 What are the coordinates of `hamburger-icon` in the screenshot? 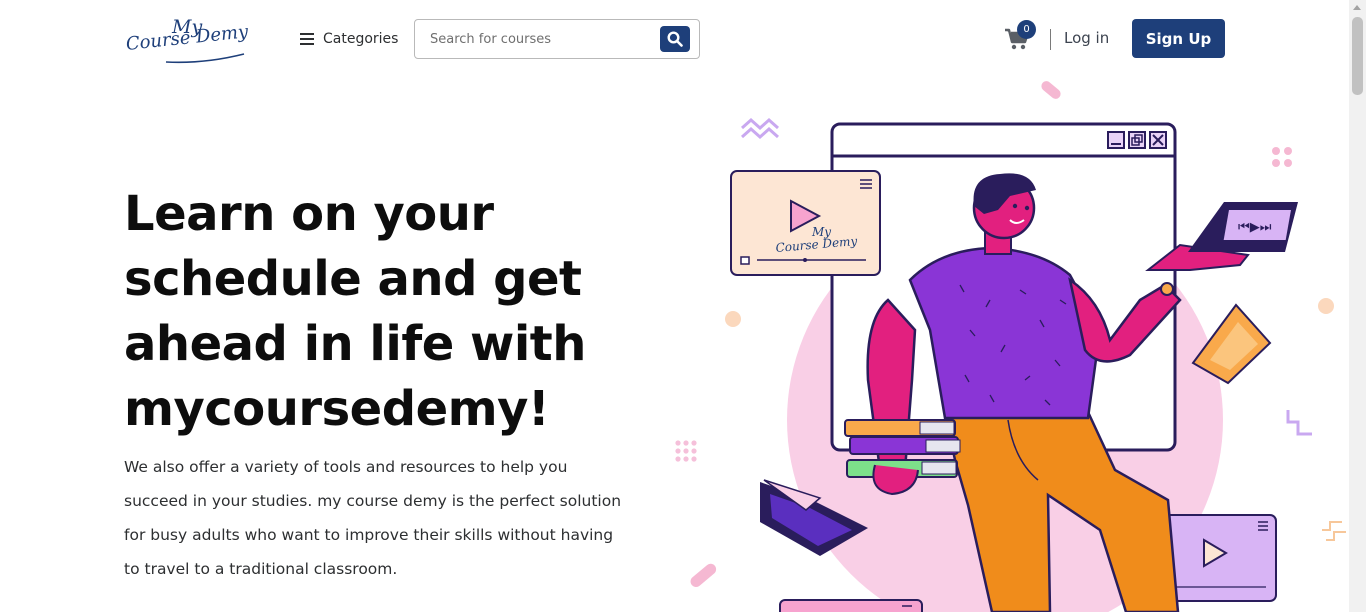 It's located at (307, 39).